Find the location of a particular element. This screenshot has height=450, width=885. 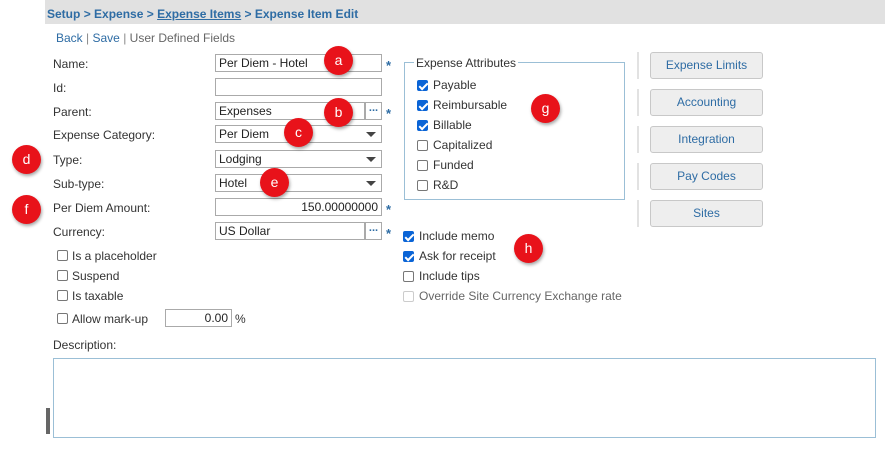

subtype-value: Hotel is located at coordinates (233, 183).